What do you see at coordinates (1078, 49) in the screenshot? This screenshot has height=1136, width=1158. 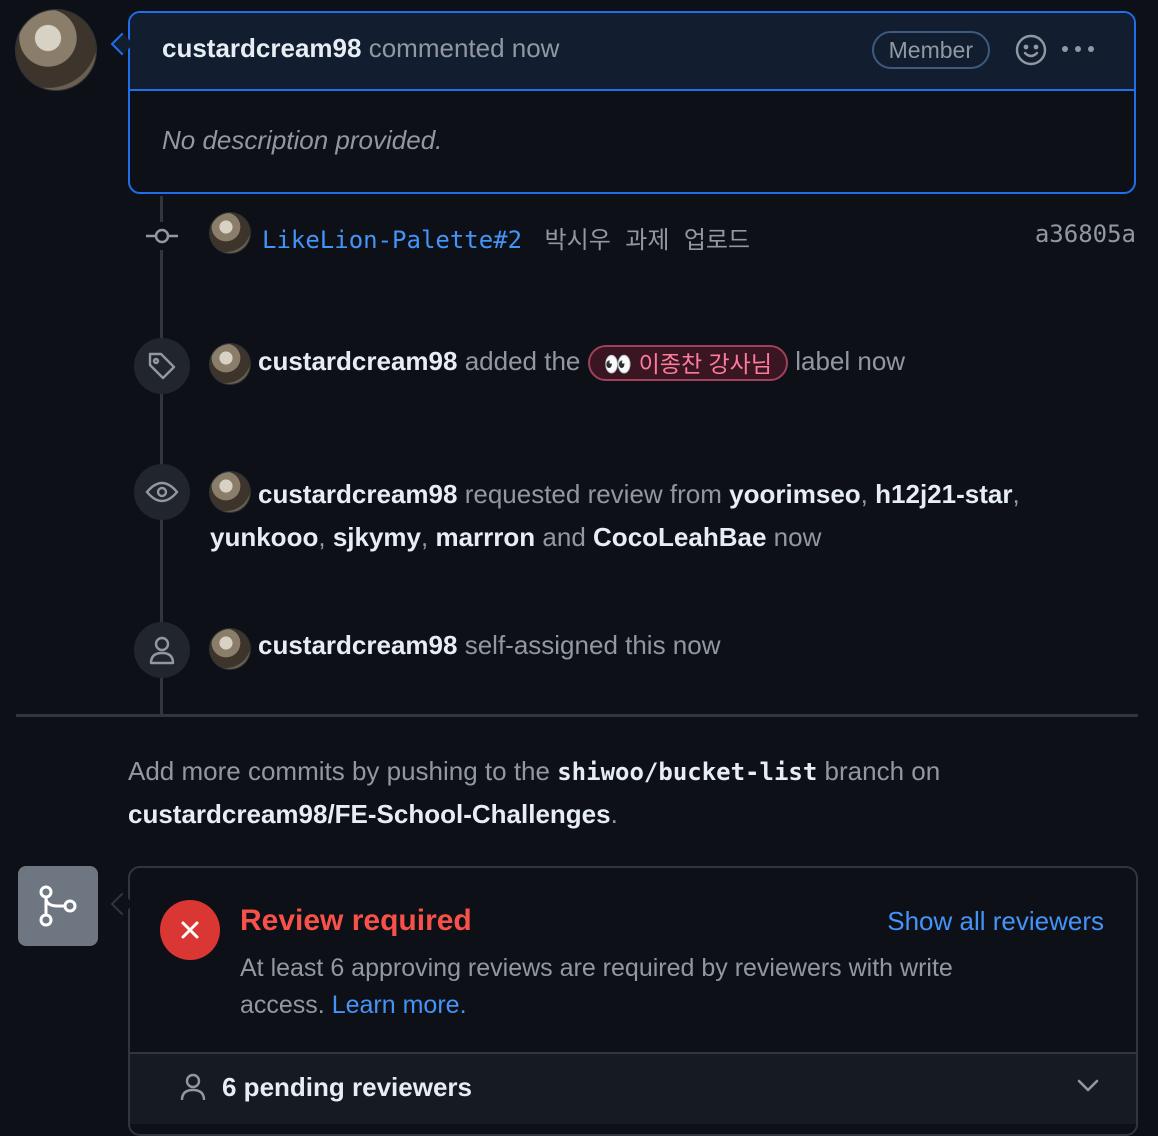 I see `kebab-menu-icon` at bounding box center [1078, 49].